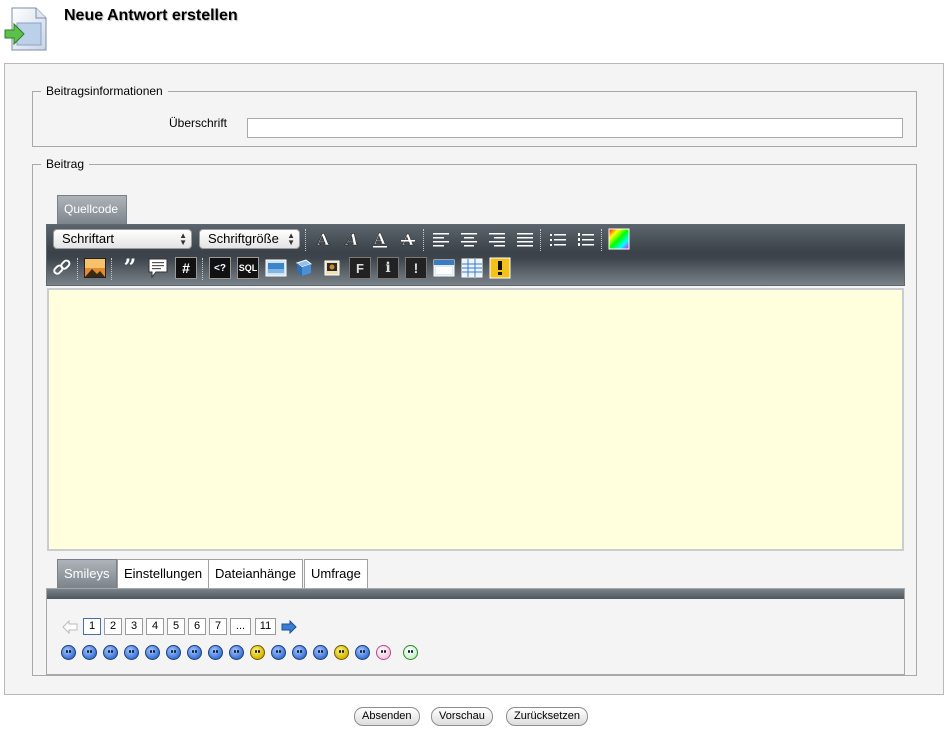  Describe the element at coordinates (441, 239) in the screenshot. I see `align-left-icon` at that location.